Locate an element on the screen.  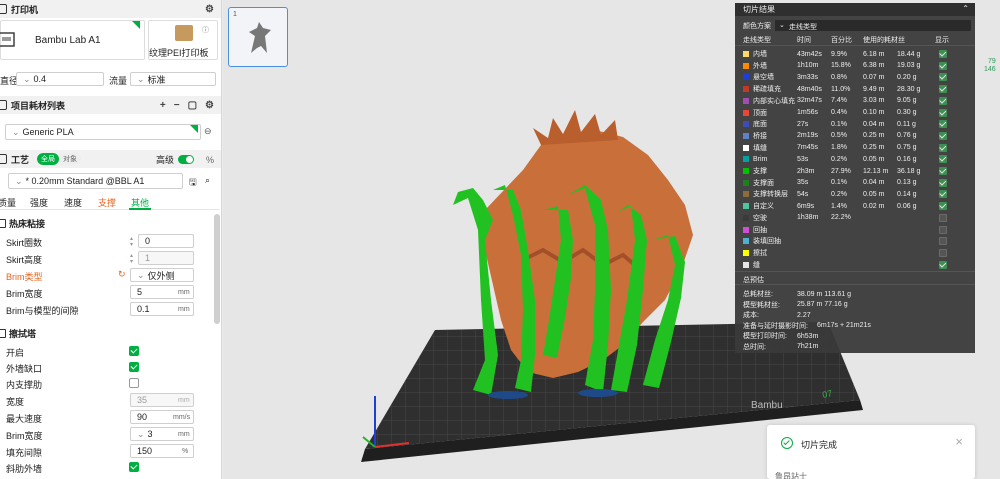
outer-gap-checkbox is located at coordinates (134, 367).